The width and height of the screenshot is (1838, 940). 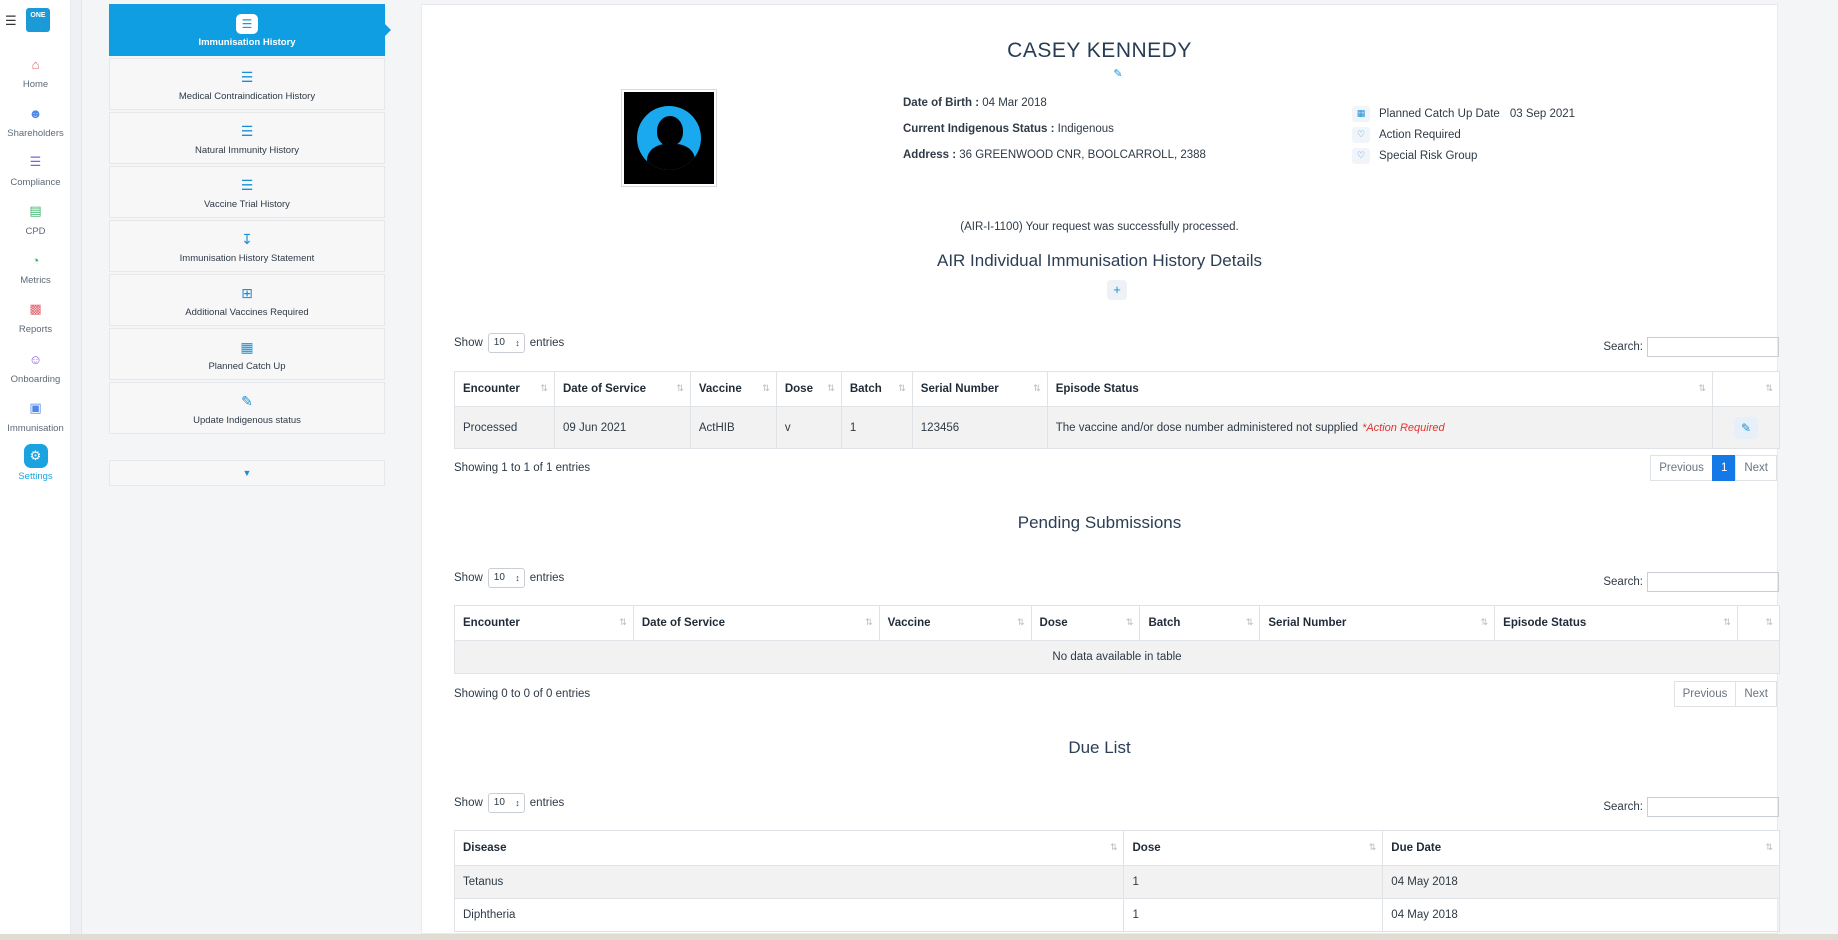 I want to click on patient-name: CASEY KENNEDY, so click(x=1099, y=50).